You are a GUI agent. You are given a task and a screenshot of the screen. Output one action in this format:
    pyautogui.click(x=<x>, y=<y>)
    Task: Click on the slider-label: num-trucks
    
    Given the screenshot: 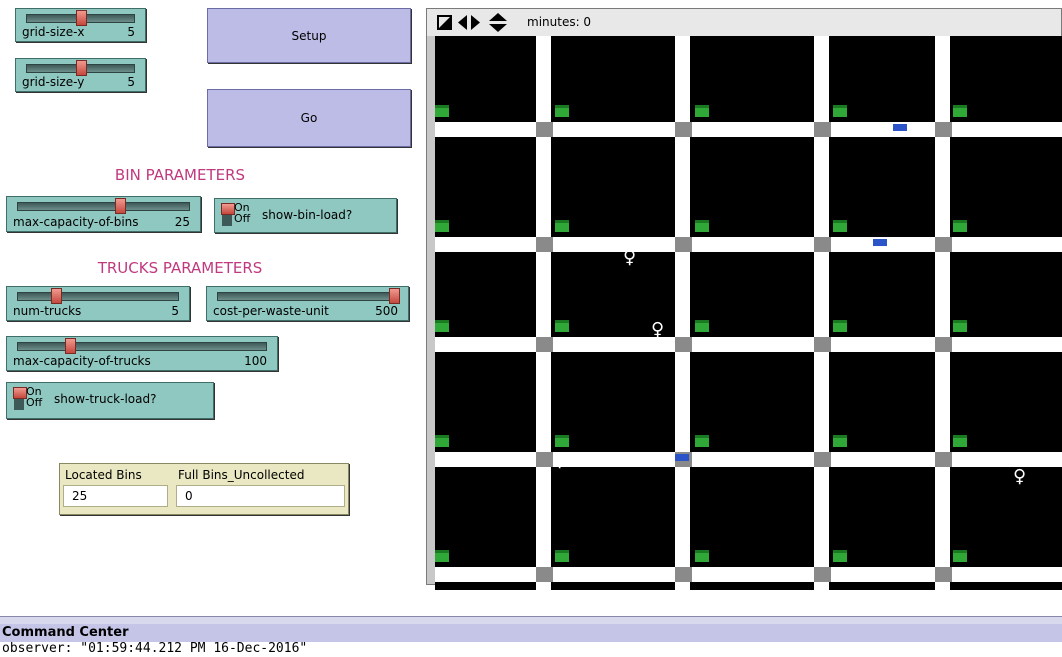 What is the action you would take?
    pyautogui.click(x=47, y=311)
    